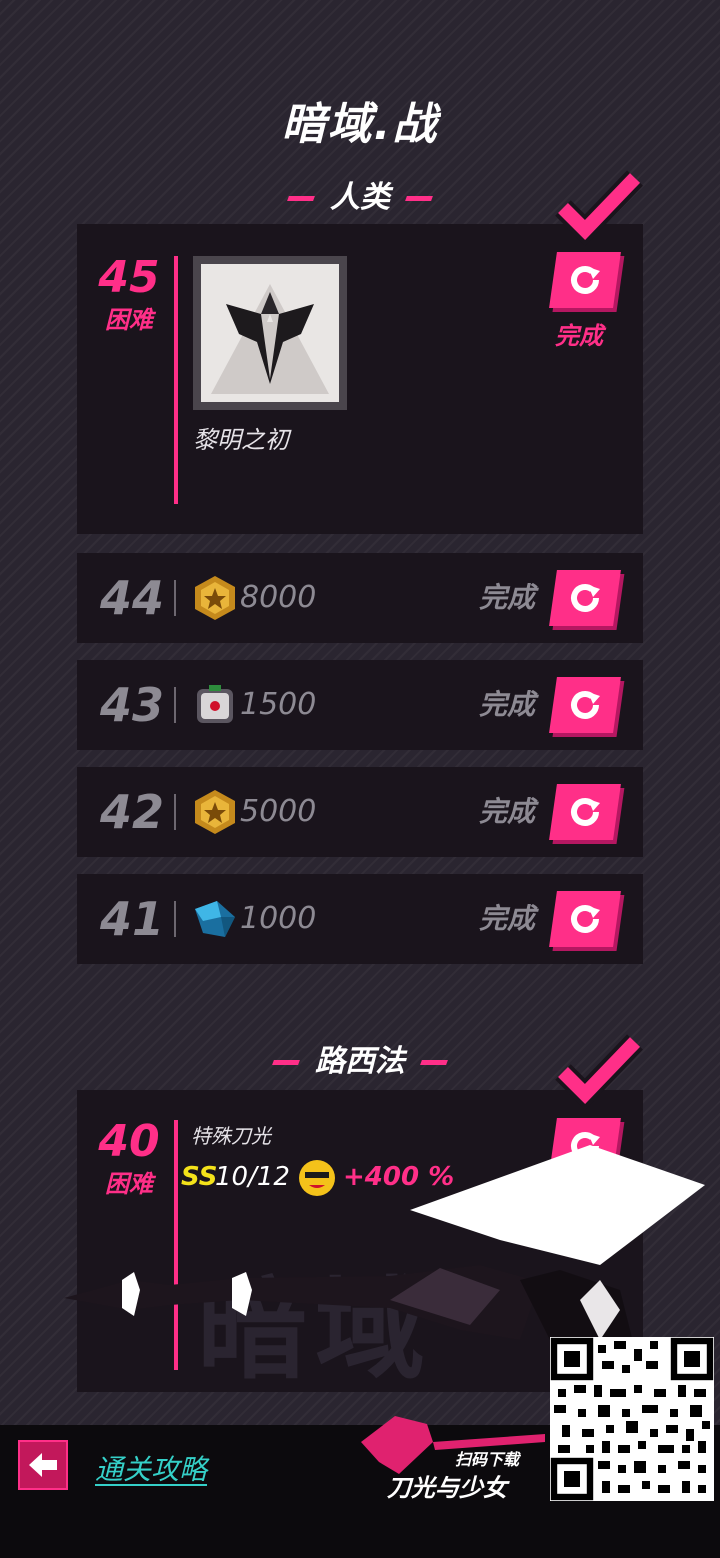 The image size is (720, 1558). I want to click on level-row: 41 1000 完成, so click(360, 919).